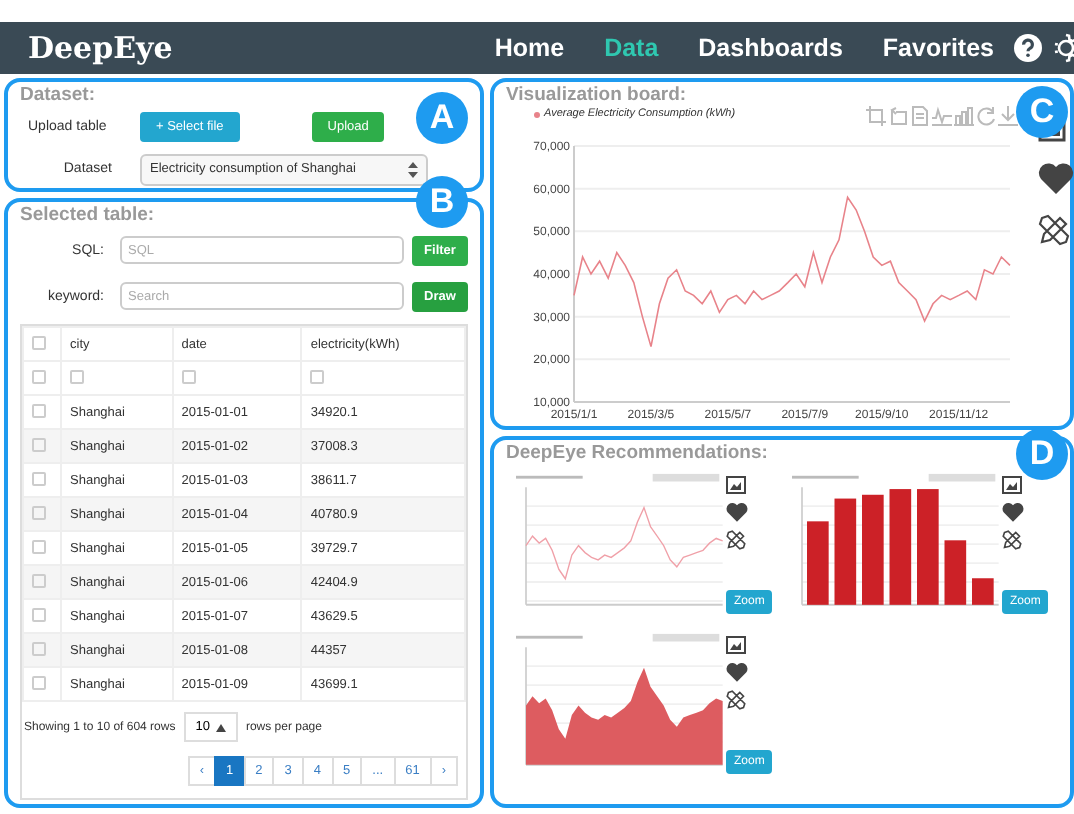  I want to click on nav-link: Dashboards, so click(770, 48).